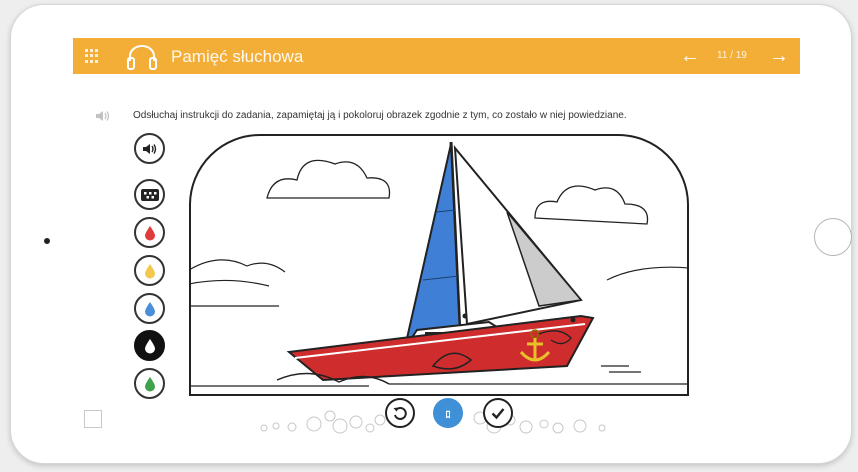  I want to click on speaker-button, so click(149, 148).